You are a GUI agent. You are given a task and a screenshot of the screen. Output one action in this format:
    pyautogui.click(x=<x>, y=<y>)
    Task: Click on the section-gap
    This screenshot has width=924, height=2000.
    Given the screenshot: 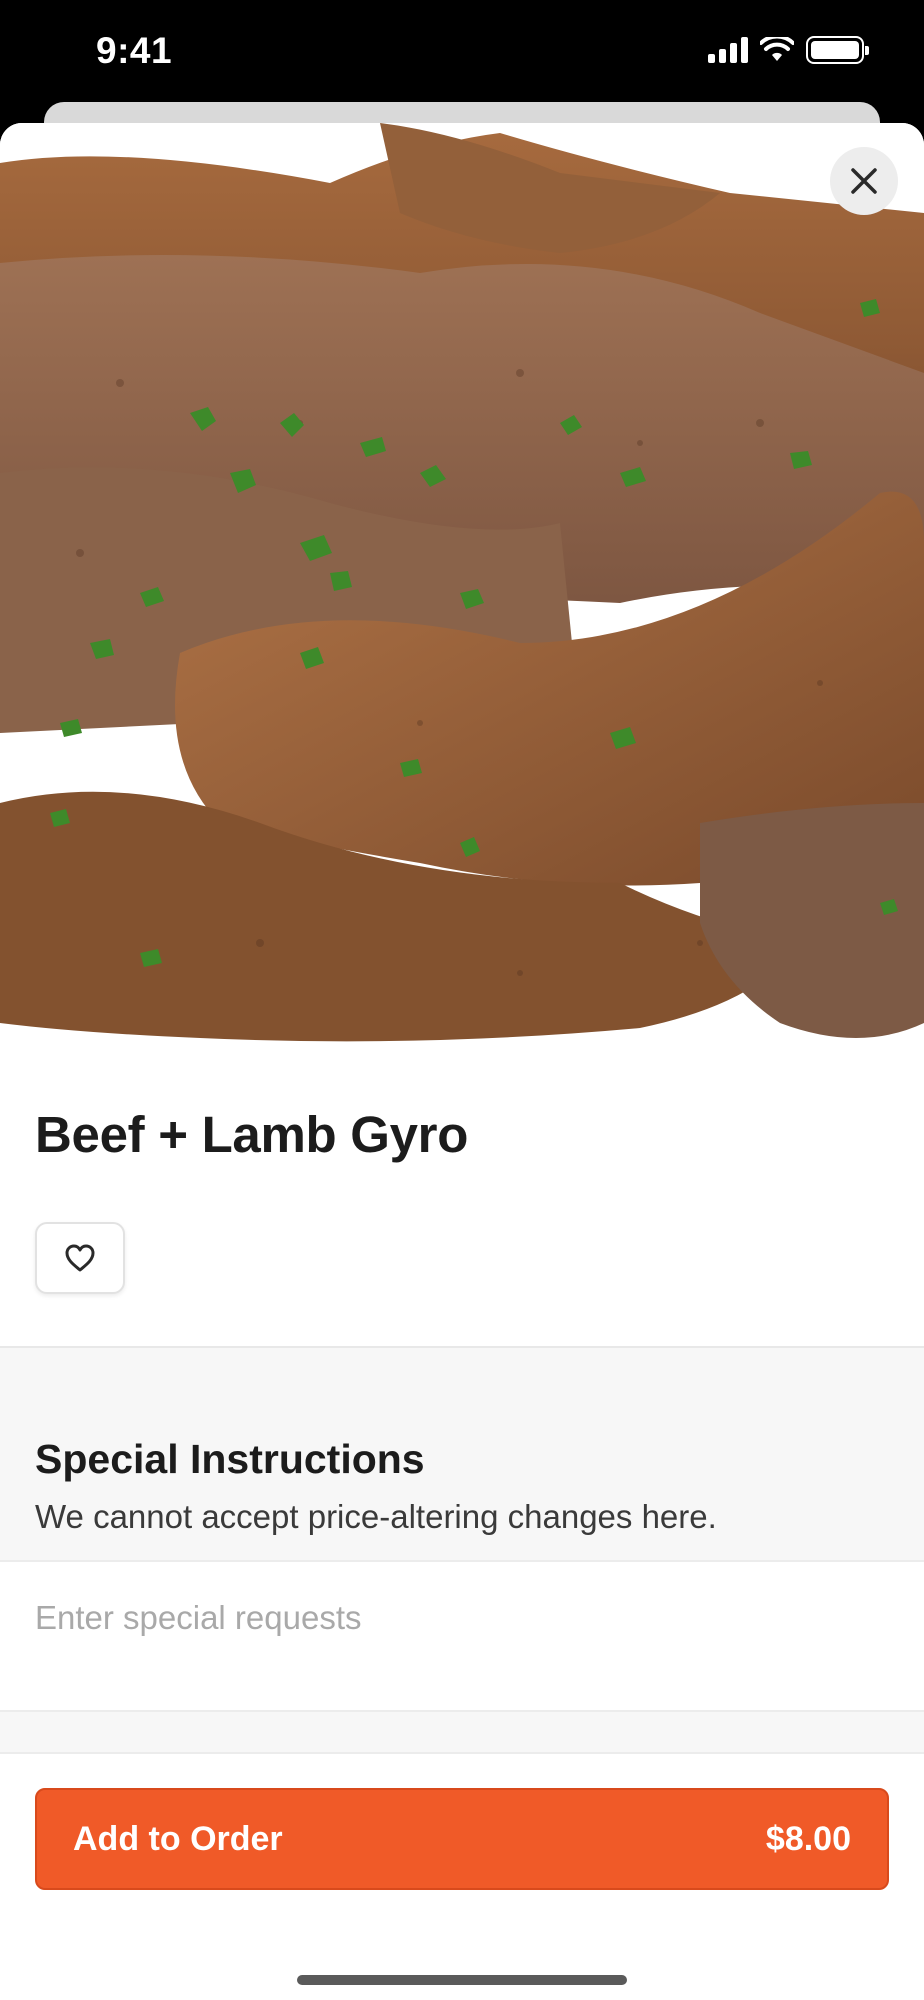 What is the action you would take?
    pyautogui.click(x=462, y=1732)
    